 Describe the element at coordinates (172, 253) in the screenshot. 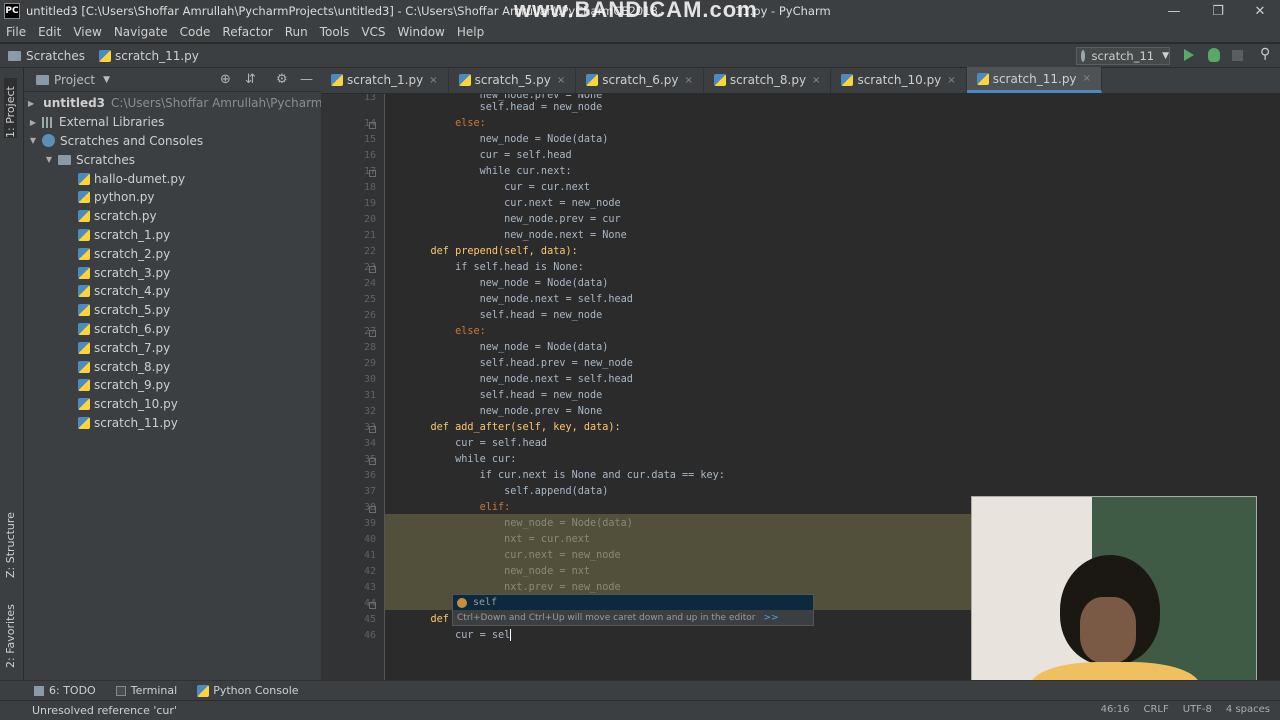

I see `tree-file-item: scratch_2.py` at that location.